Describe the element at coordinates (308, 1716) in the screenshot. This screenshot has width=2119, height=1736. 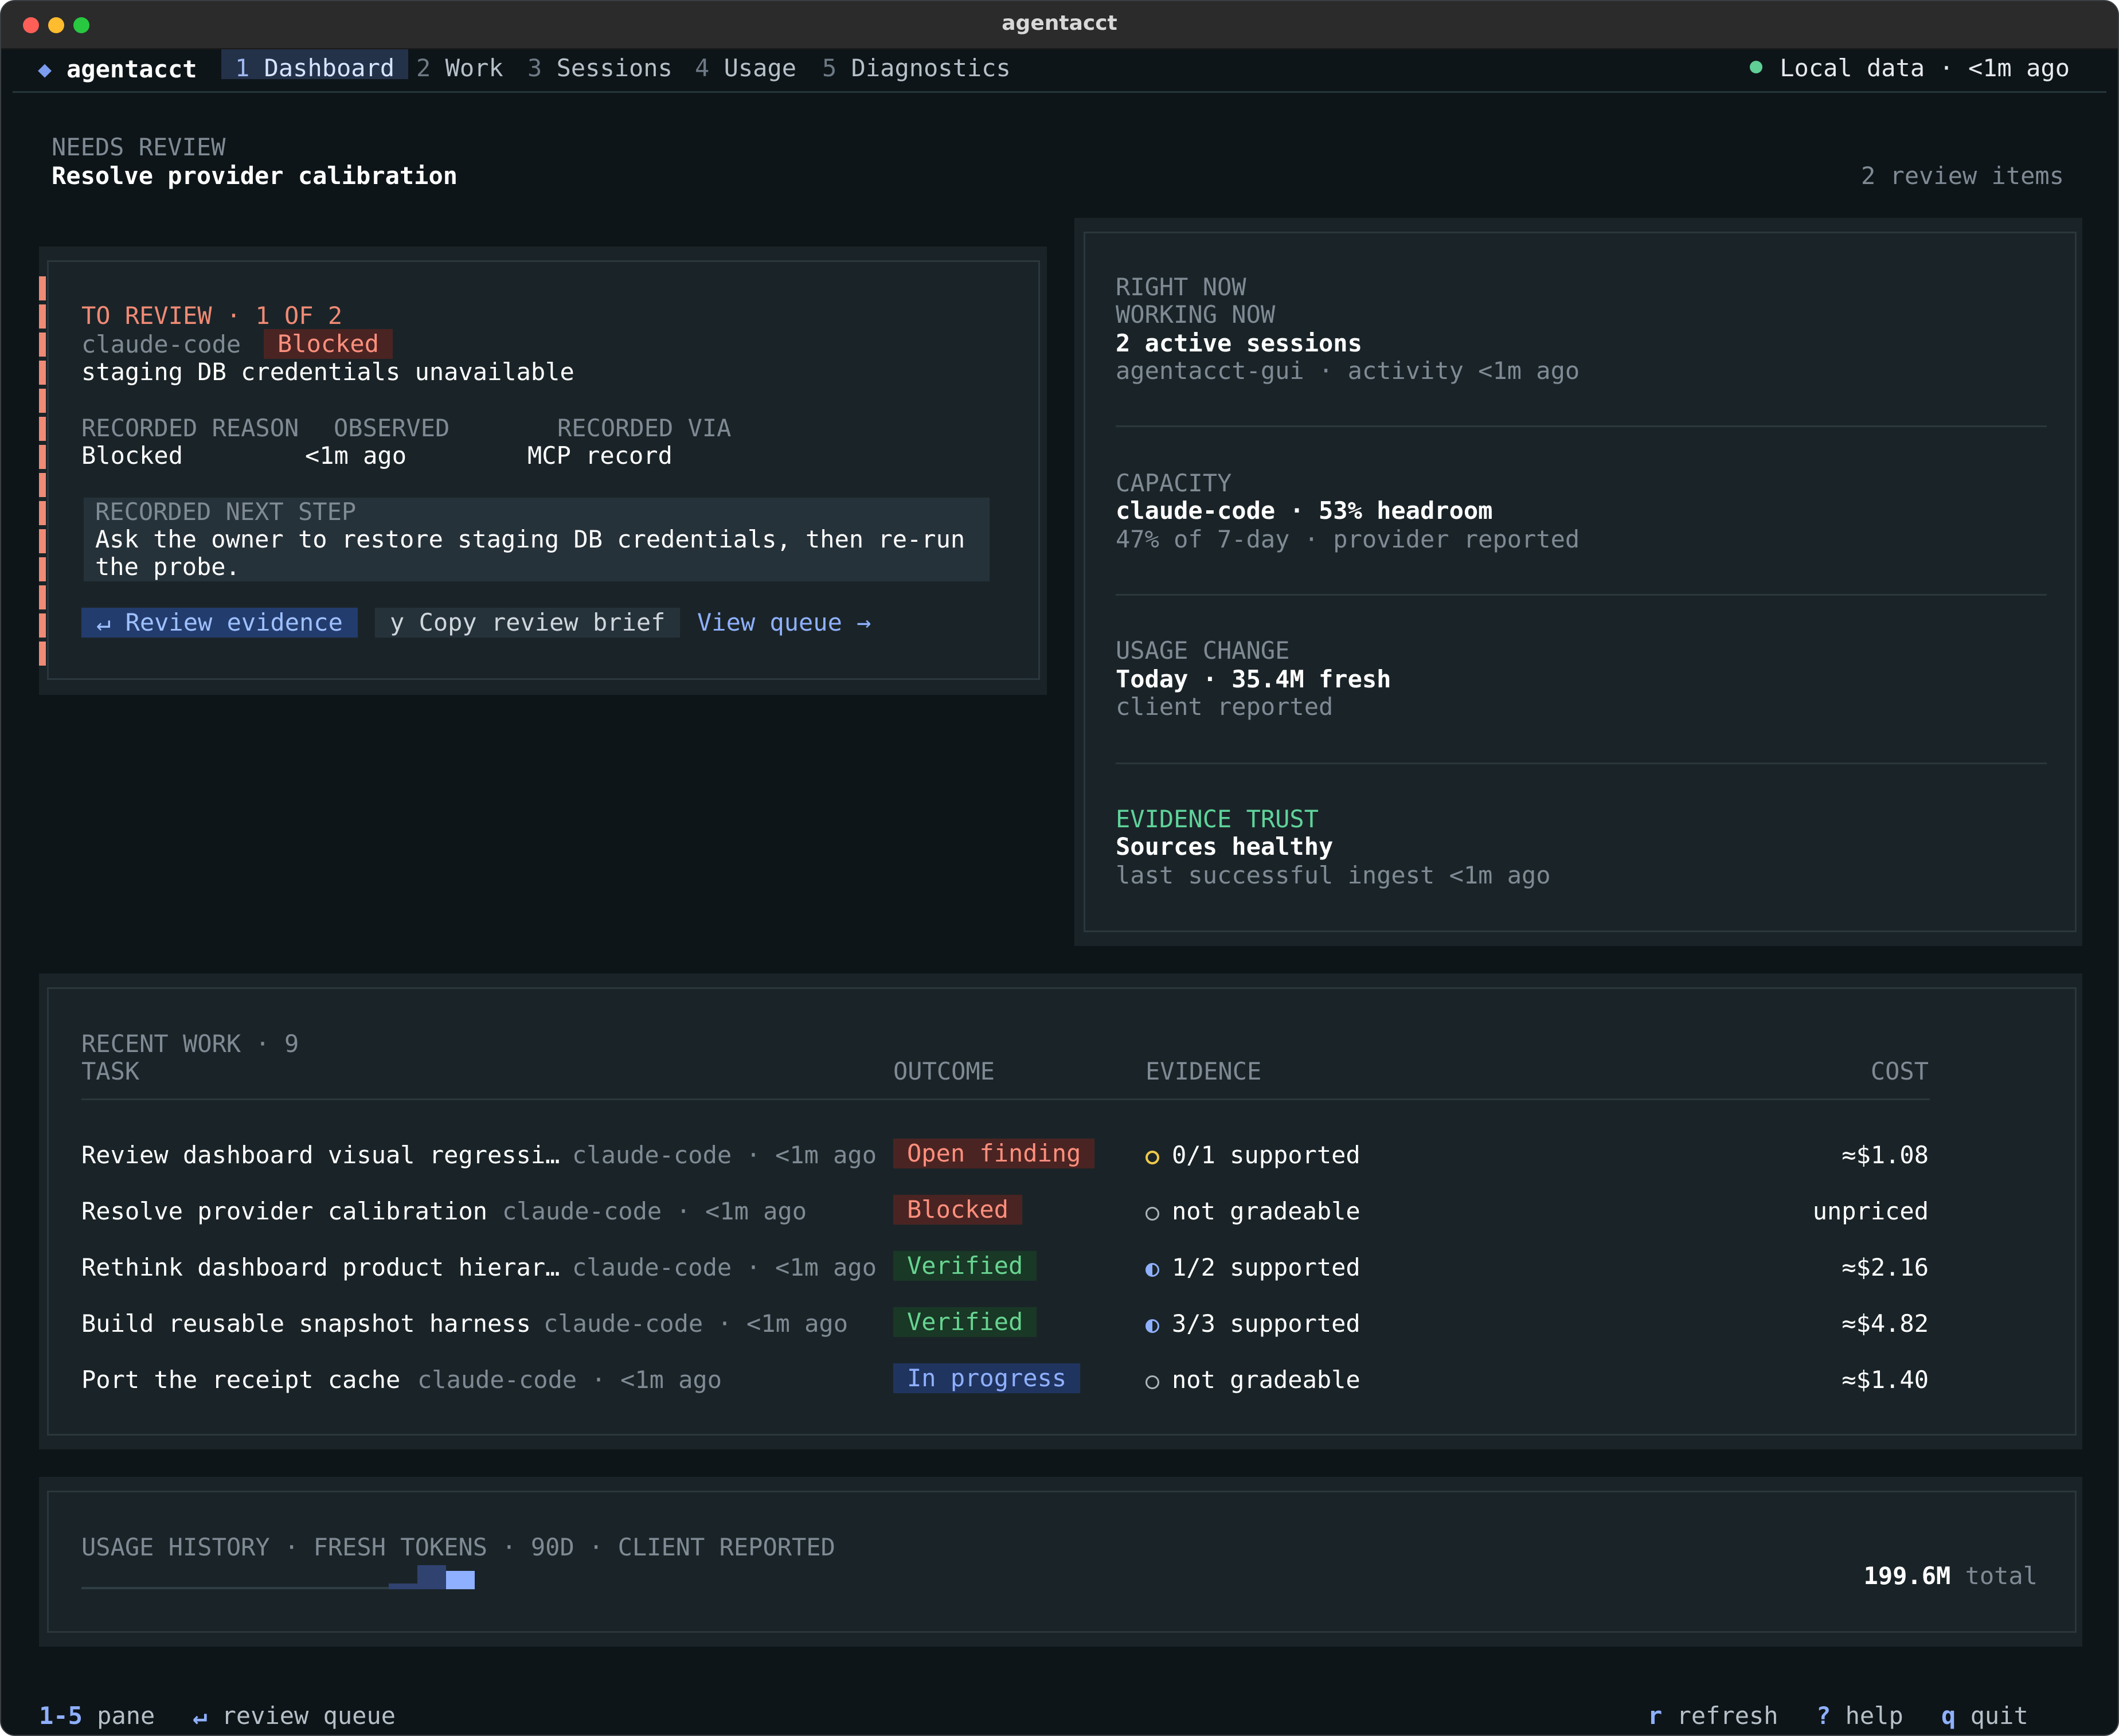
I see `hint-label: review queue` at that location.